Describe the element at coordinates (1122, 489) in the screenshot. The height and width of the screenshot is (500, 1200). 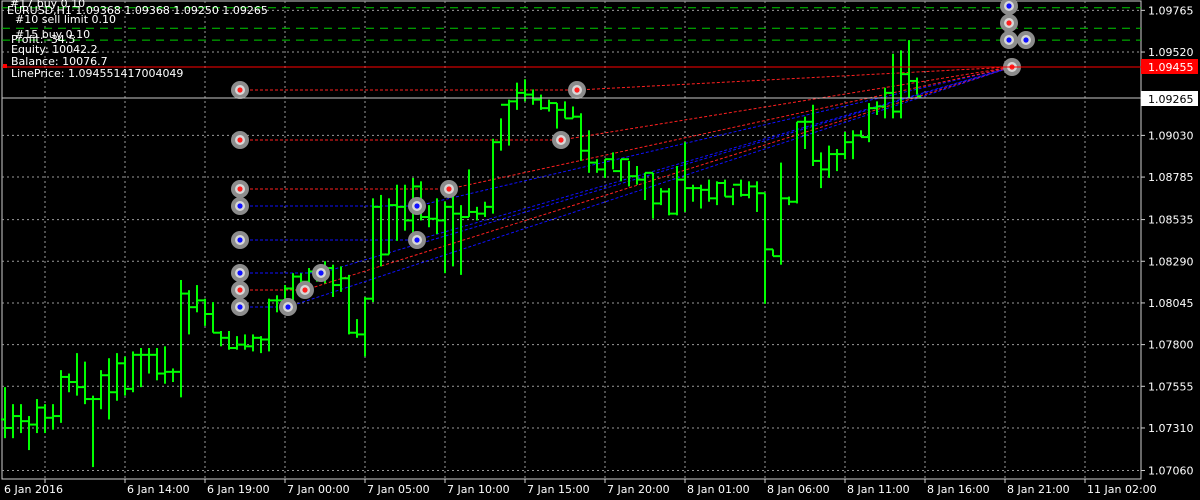
I see `time-tick-label: 11 Jan 02:00` at that location.